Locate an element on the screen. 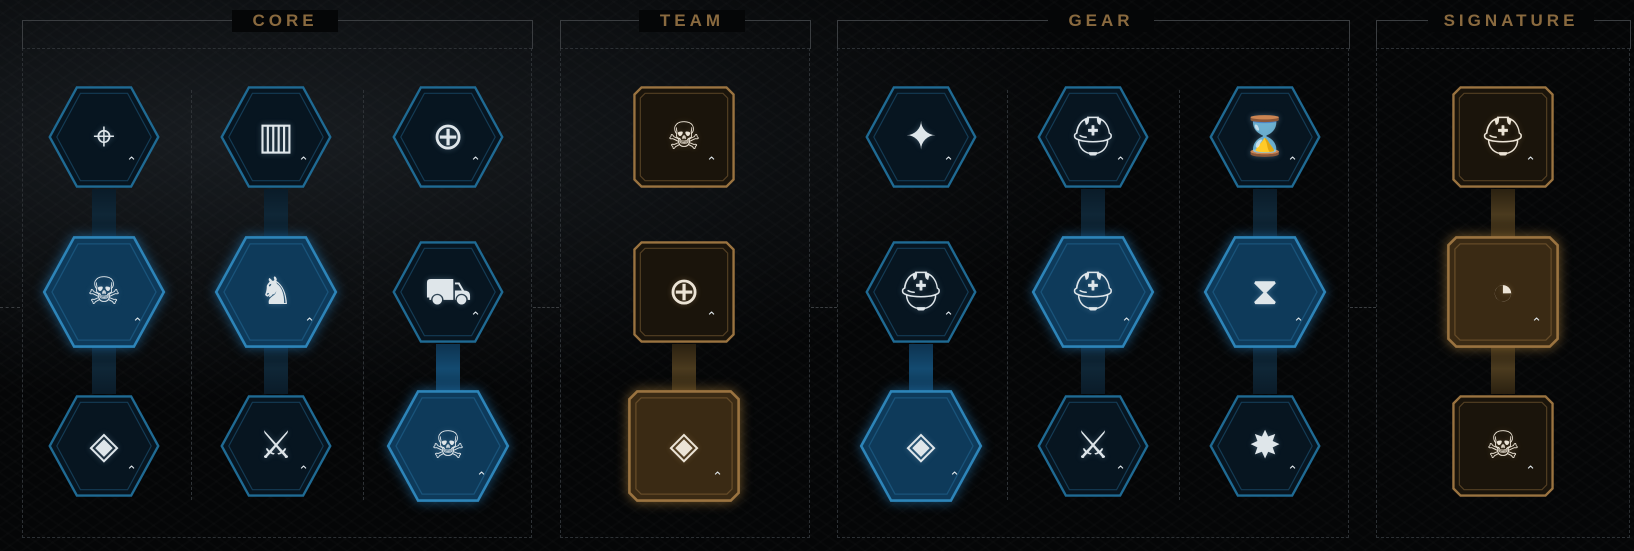 This screenshot has height=551, width=1634. perk-node-gear-2-2: ⛑ ⌃ is located at coordinates (1093, 292).